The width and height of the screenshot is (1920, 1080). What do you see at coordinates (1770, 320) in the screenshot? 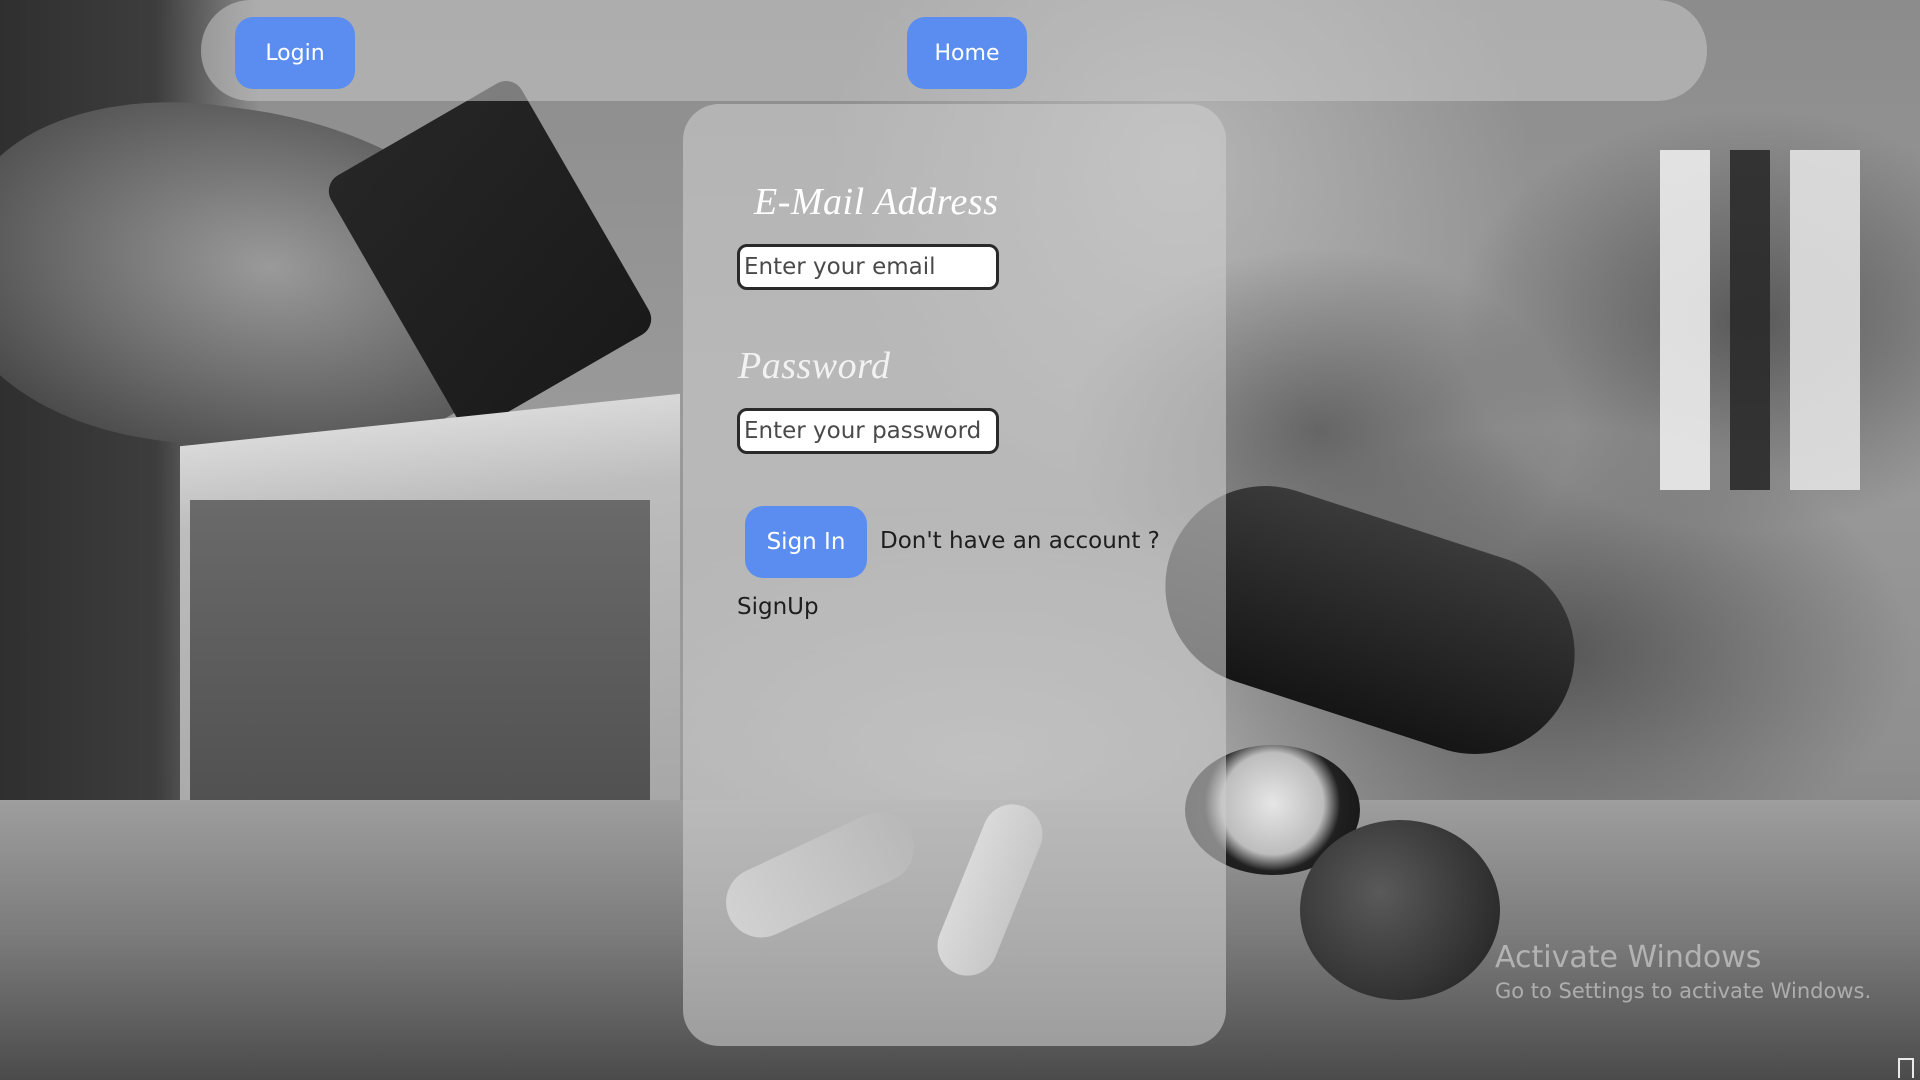
I see `bg-bottles` at bounding box center [1770, 320].